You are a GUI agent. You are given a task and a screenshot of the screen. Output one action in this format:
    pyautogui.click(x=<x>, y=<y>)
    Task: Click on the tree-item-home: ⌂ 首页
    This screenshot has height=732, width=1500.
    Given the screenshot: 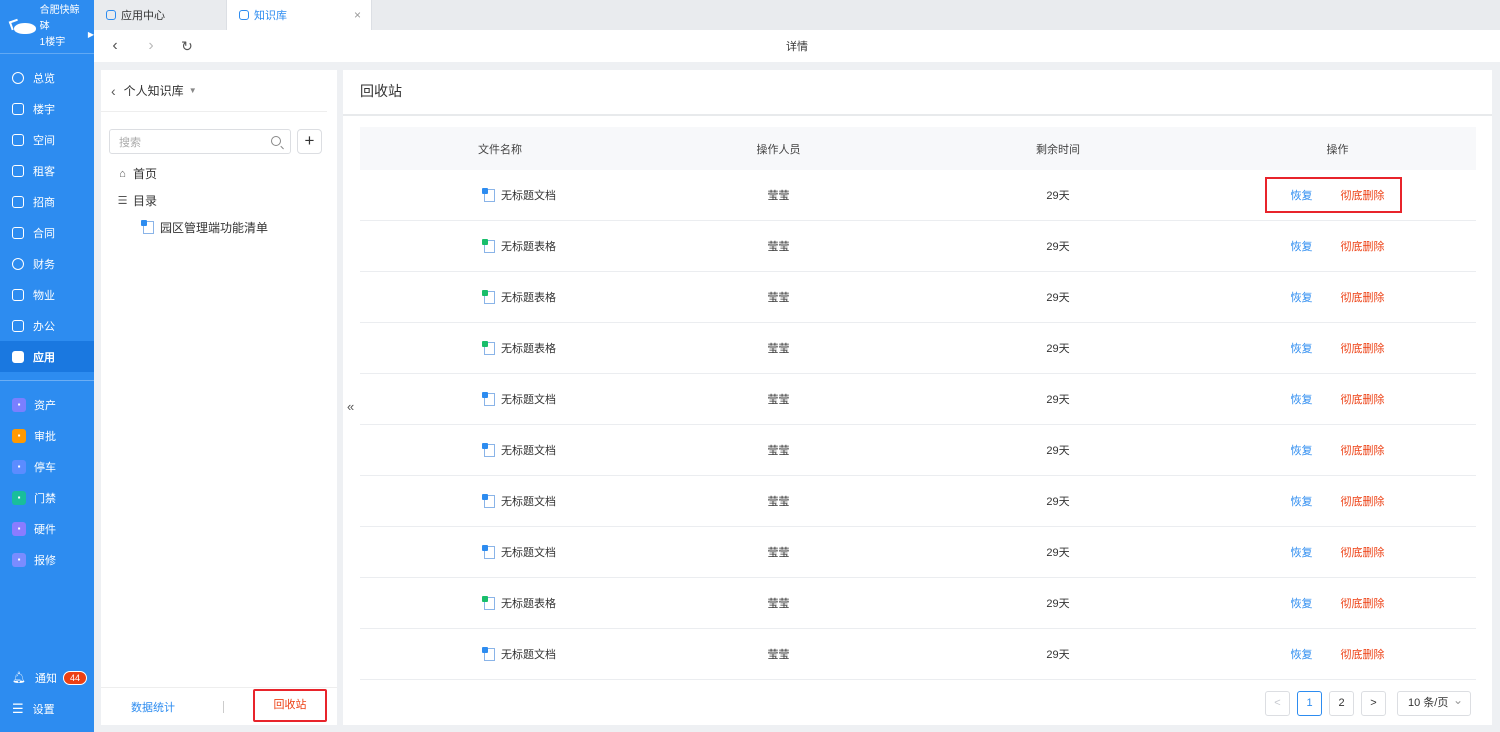 What is the action you would take?
    pyautogui.click(x=219, y=173)
    